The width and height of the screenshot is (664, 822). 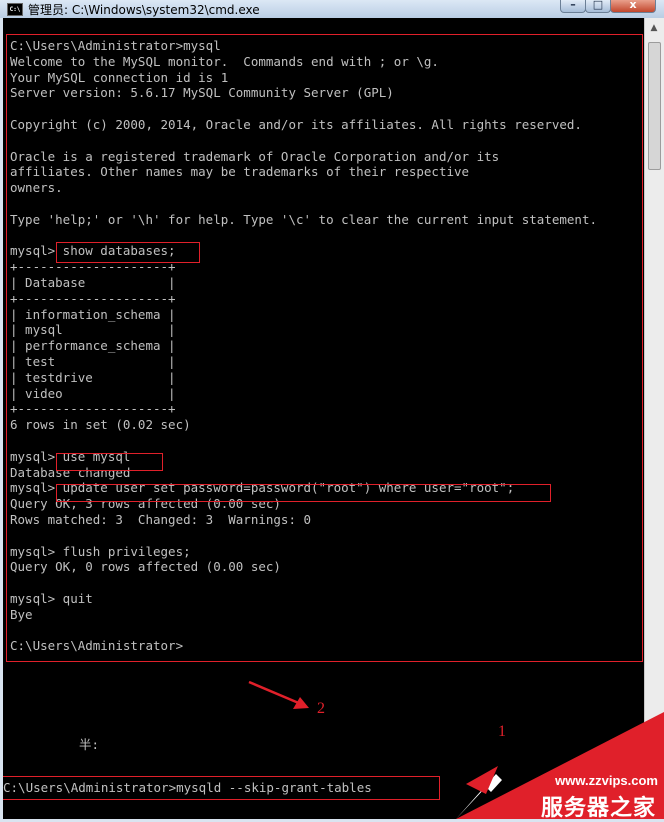 I want to click on cmd-app-icon: C:\, so click(x=15, y=9).